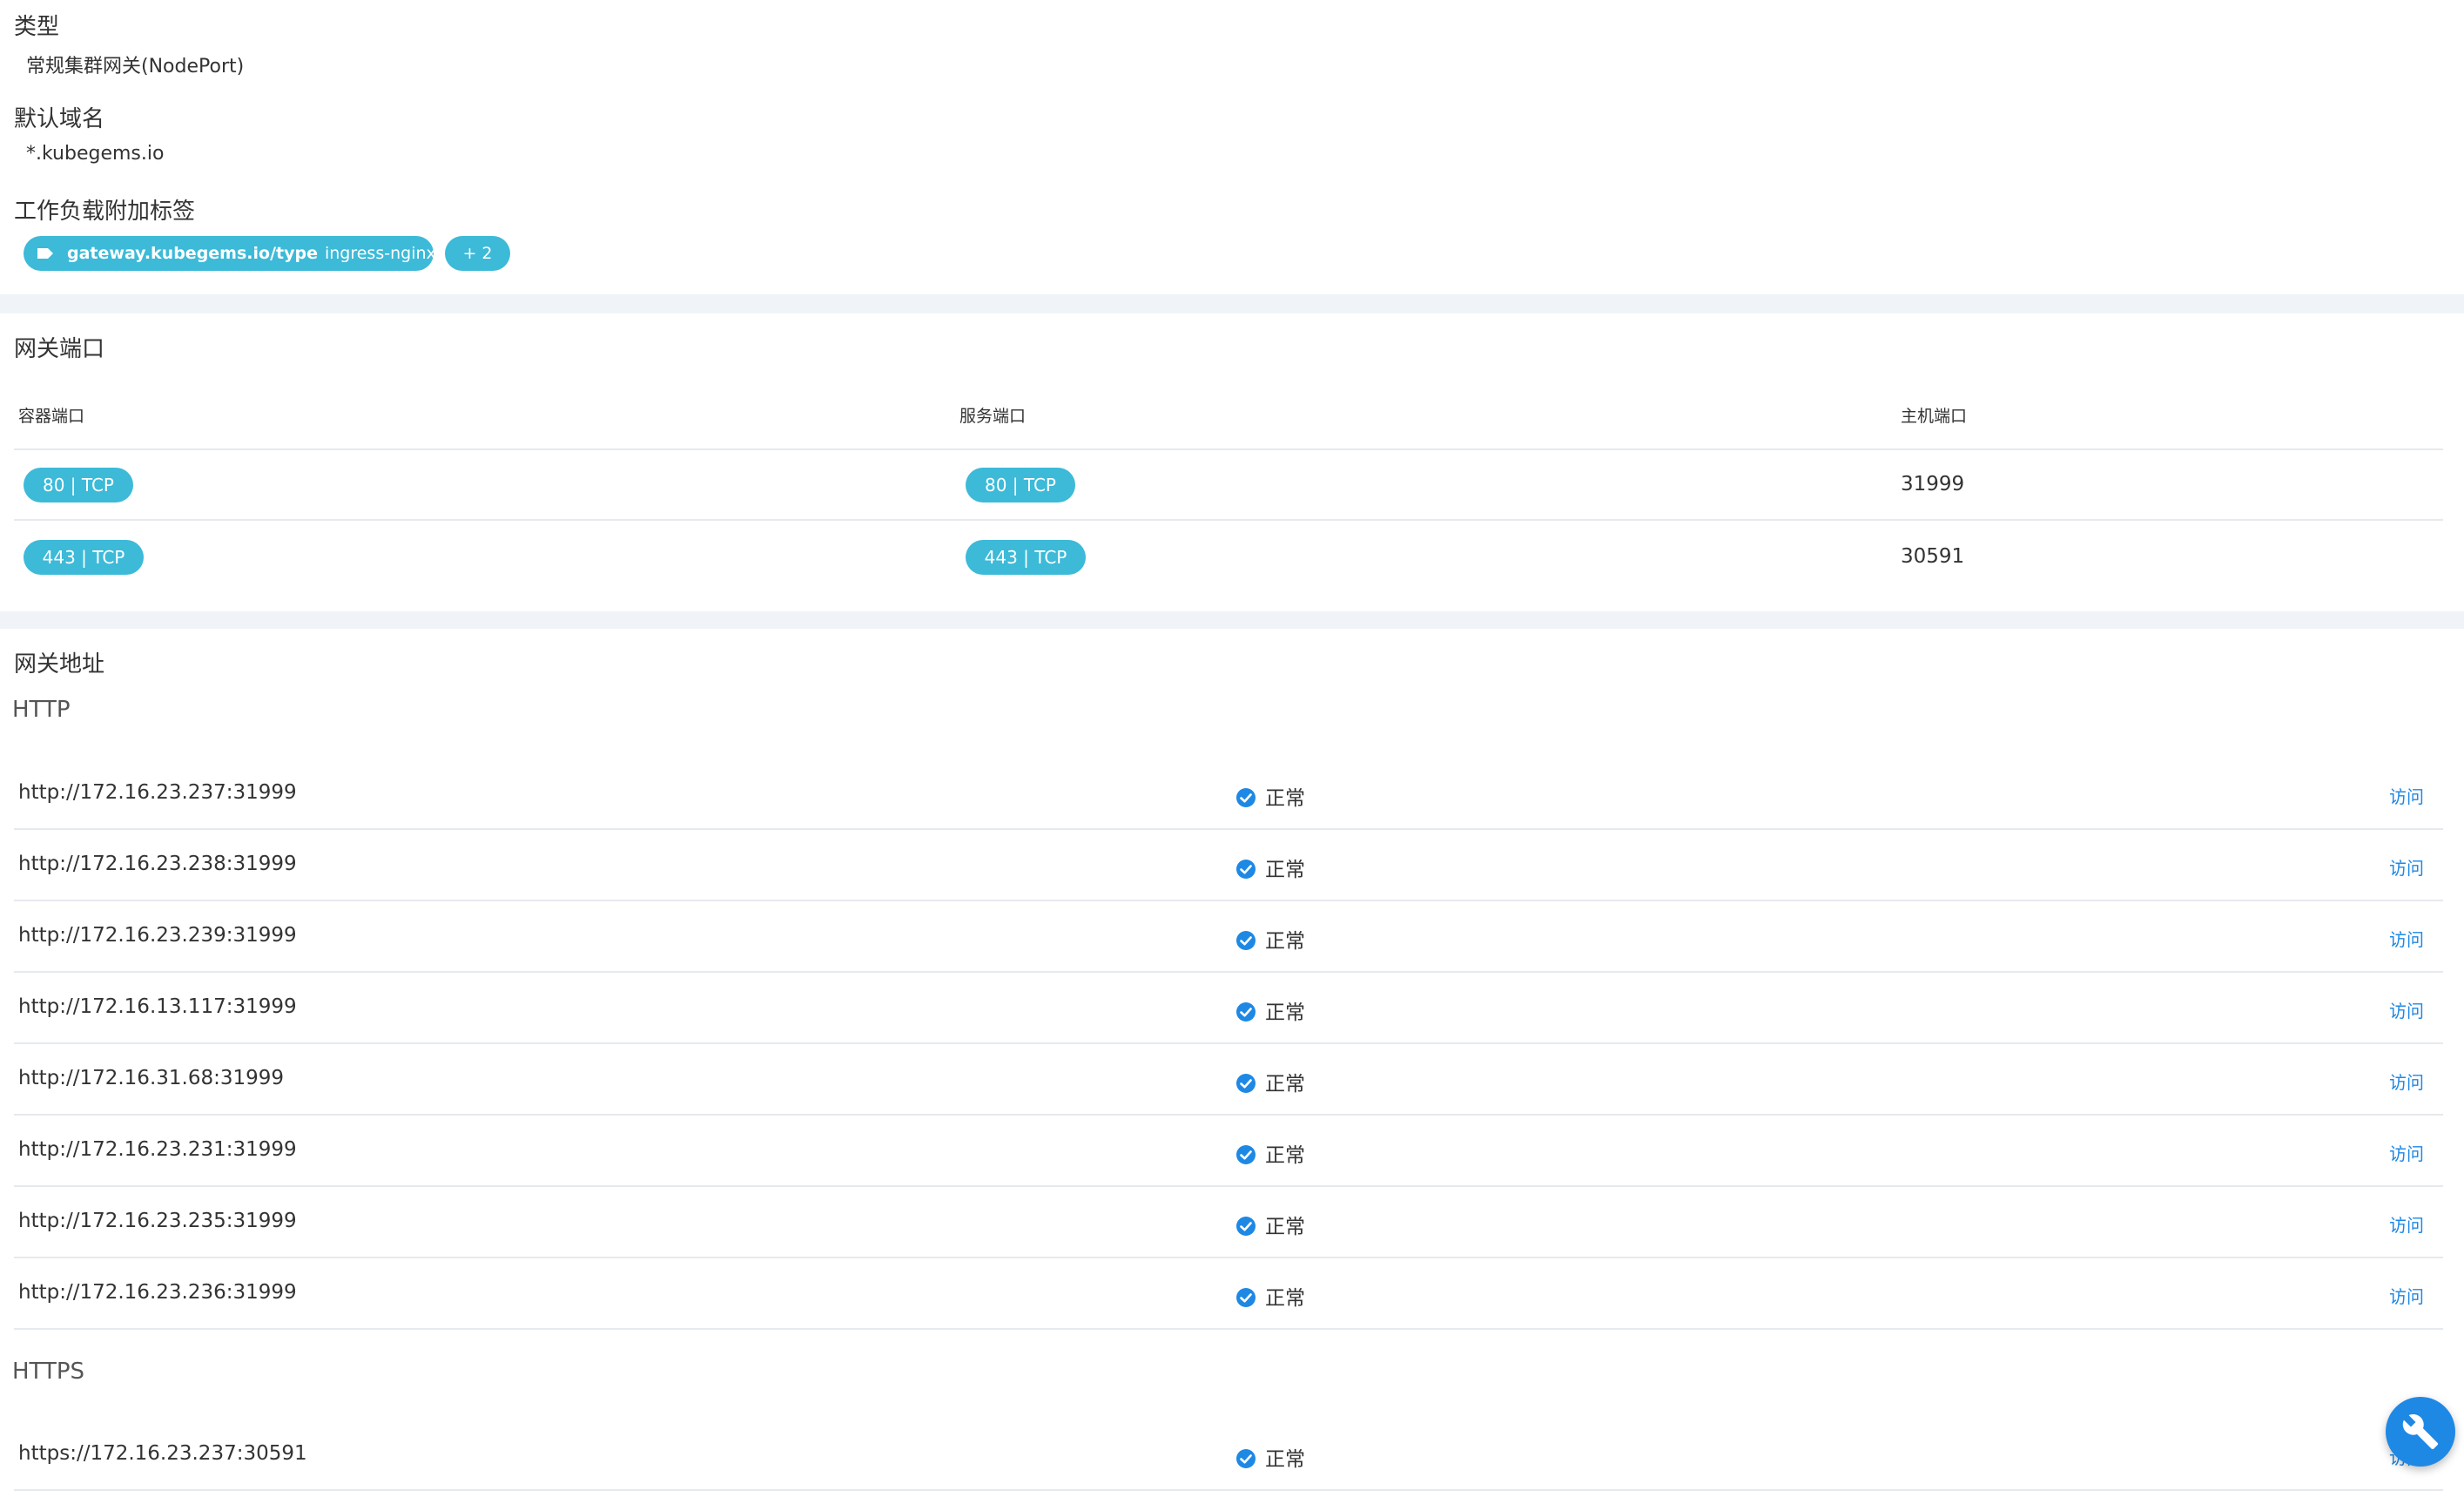  Describe the element at coordinates (1934, 416) in the screenshot. I see `column-header-host-port: 主机端口` at that location.